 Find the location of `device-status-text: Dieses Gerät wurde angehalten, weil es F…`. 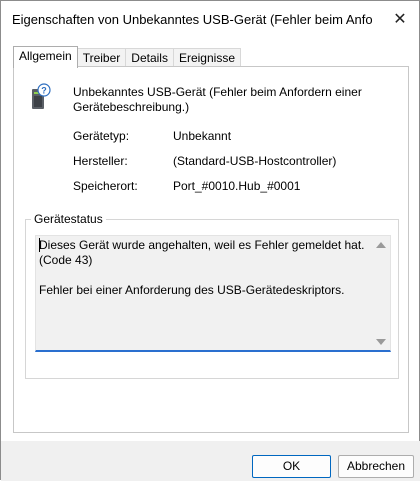

device-status-text: Dieses Gerät wurde angehalten, weil es F… is located at coordinates (204, 275).